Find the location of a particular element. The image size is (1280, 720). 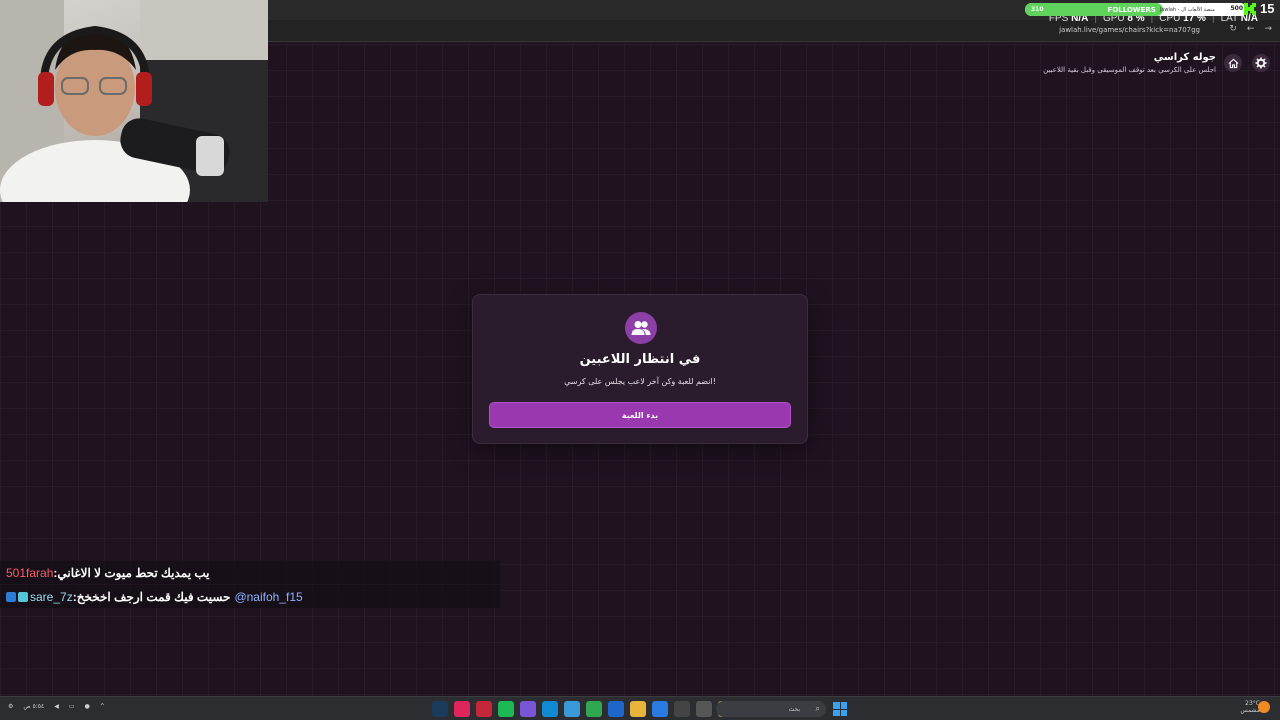

back-icon: ← is located at coordinates (1251, 29).